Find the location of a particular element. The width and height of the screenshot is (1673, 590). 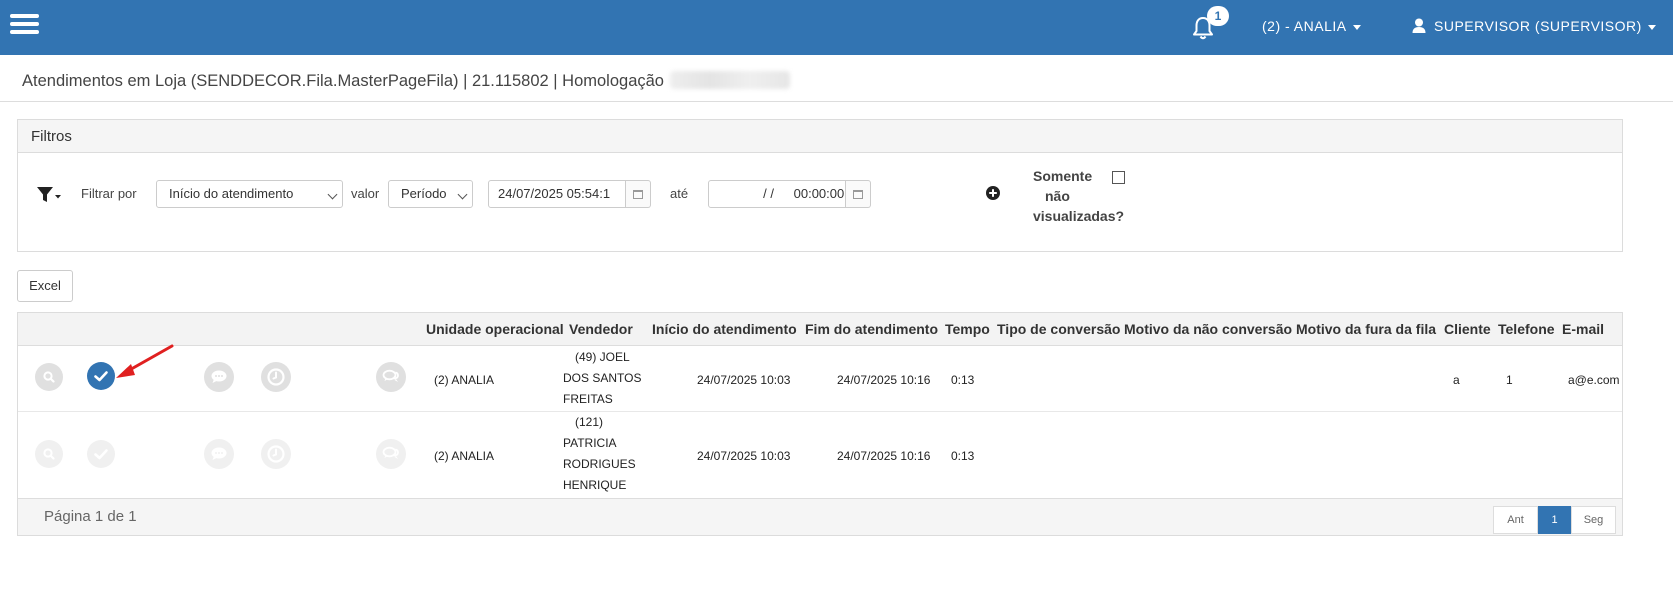

value-mode-select: Período is located at coordinates (430, 194).